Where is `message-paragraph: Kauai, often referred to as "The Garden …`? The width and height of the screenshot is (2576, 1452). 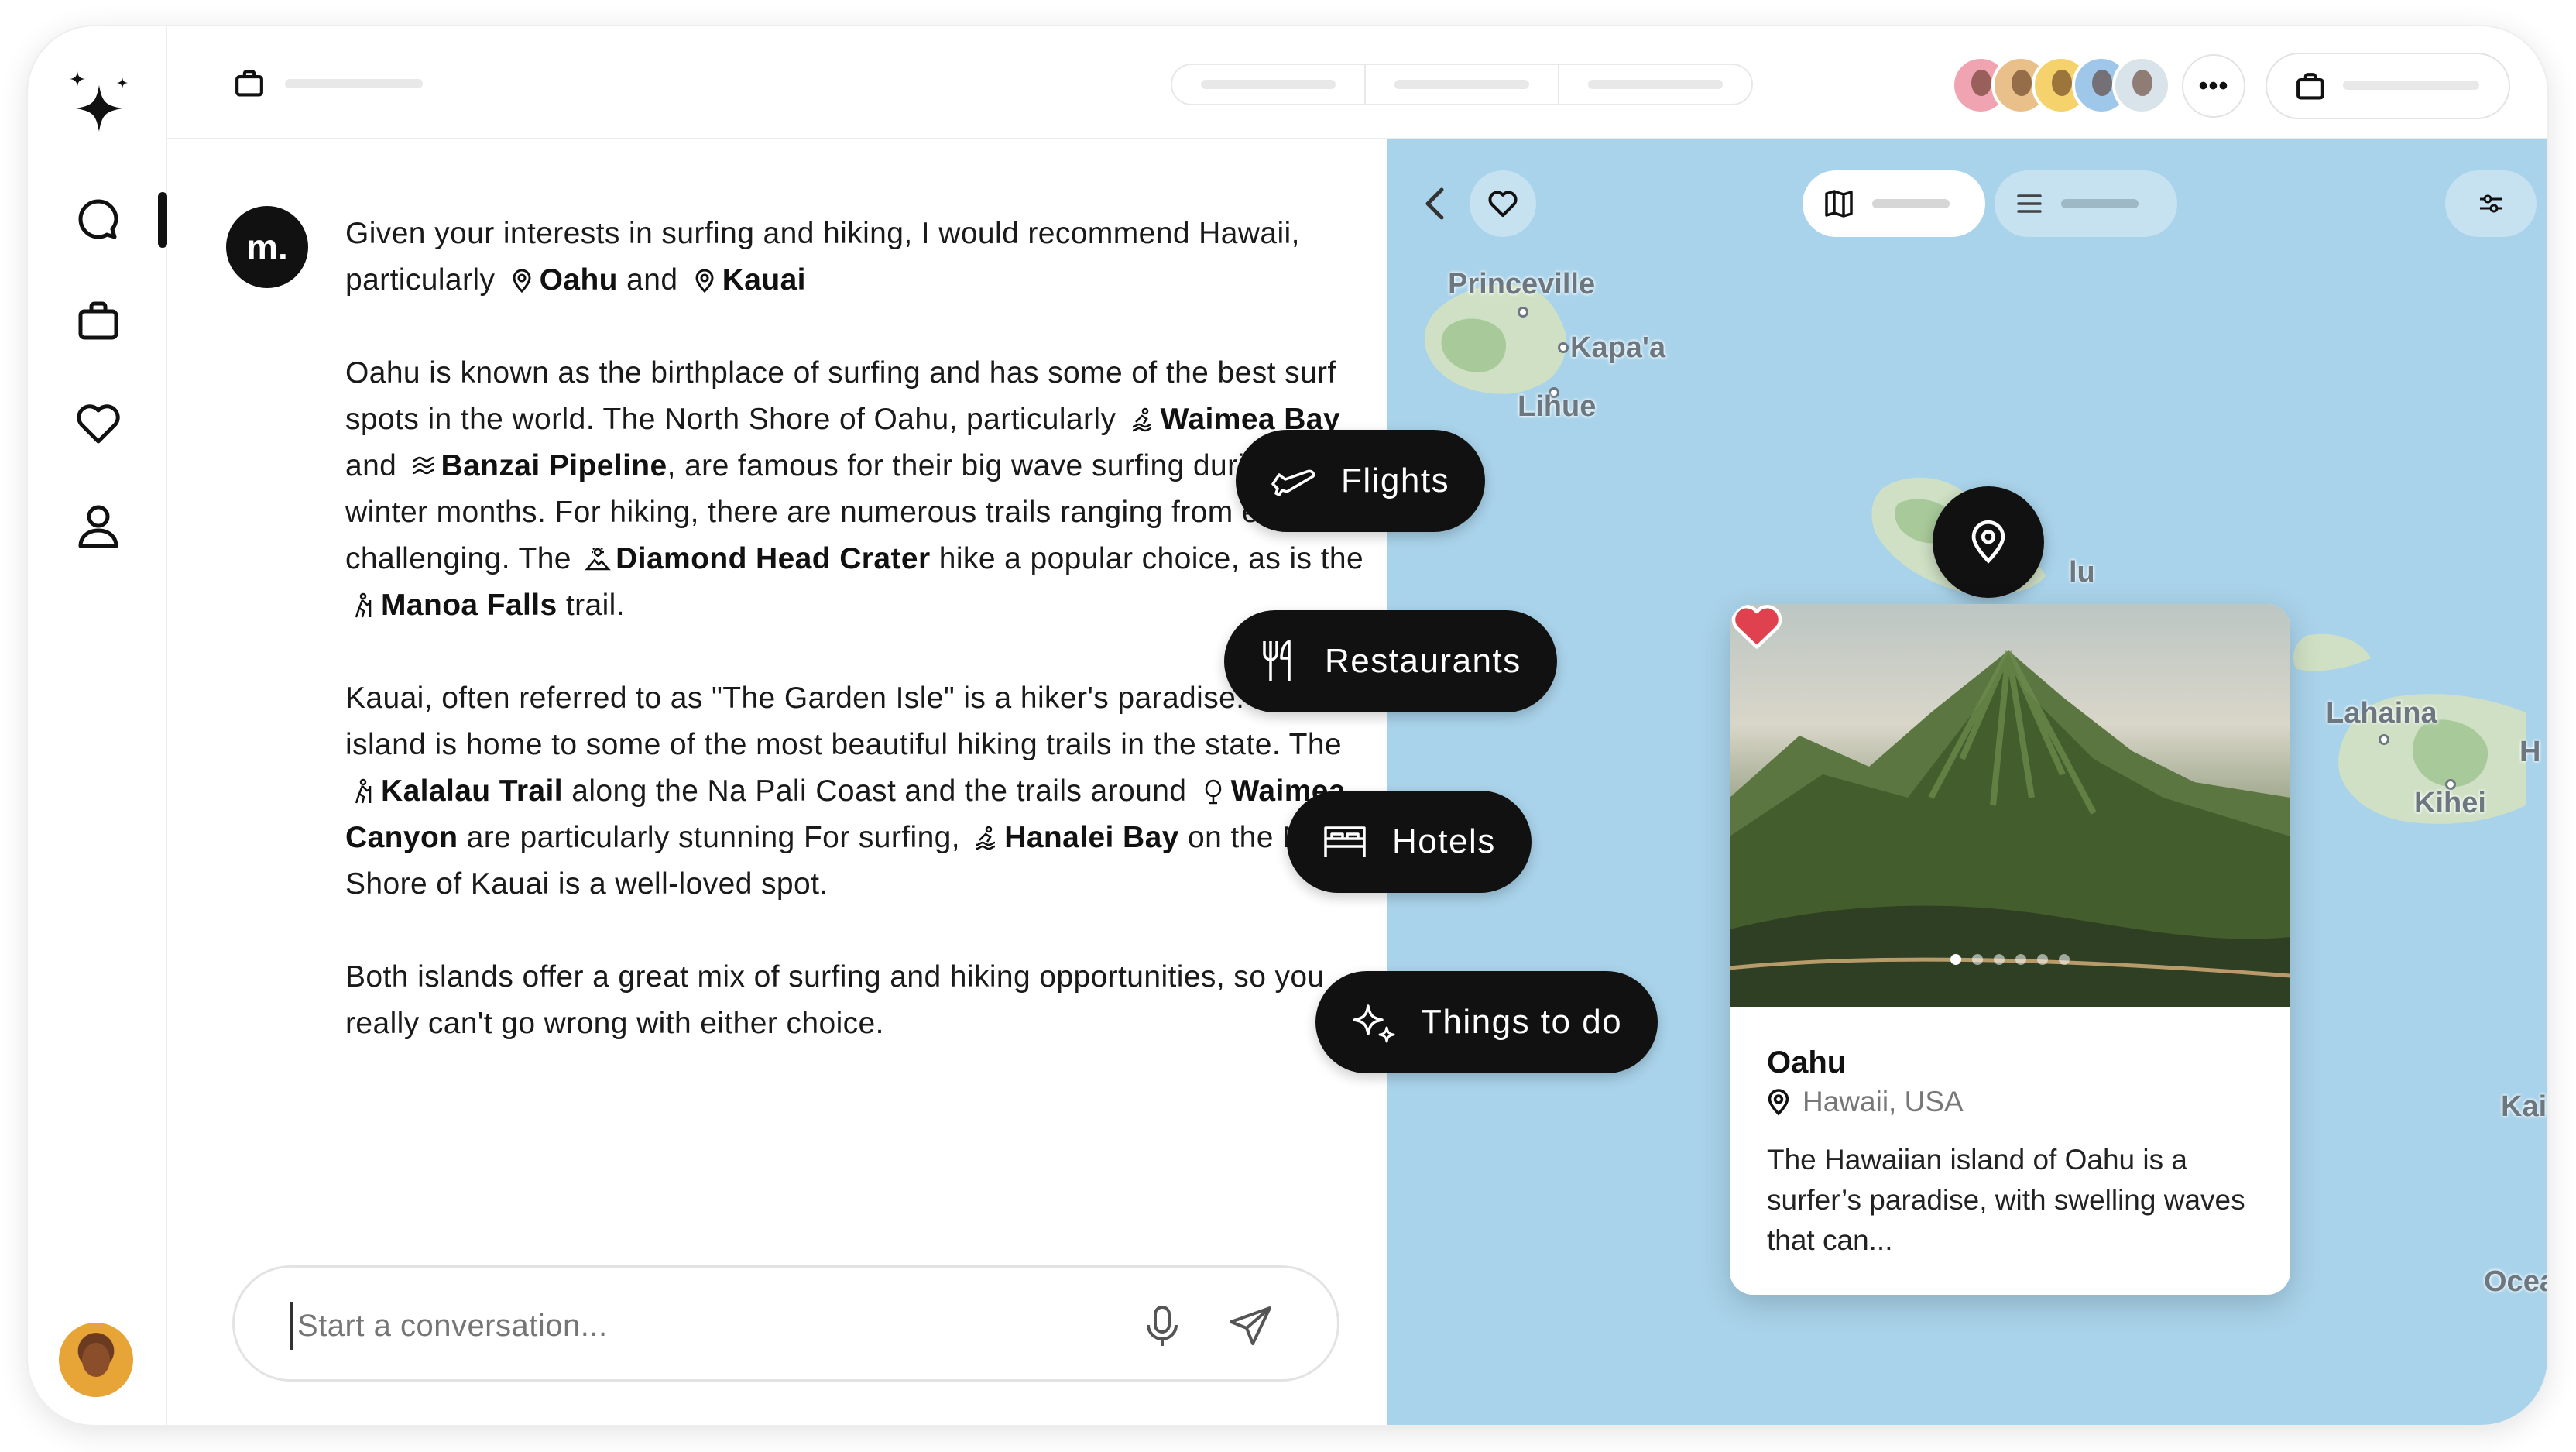
message-paragraph: Kauai, often referred to as "The Garden … is located at coordinates (851, 791).